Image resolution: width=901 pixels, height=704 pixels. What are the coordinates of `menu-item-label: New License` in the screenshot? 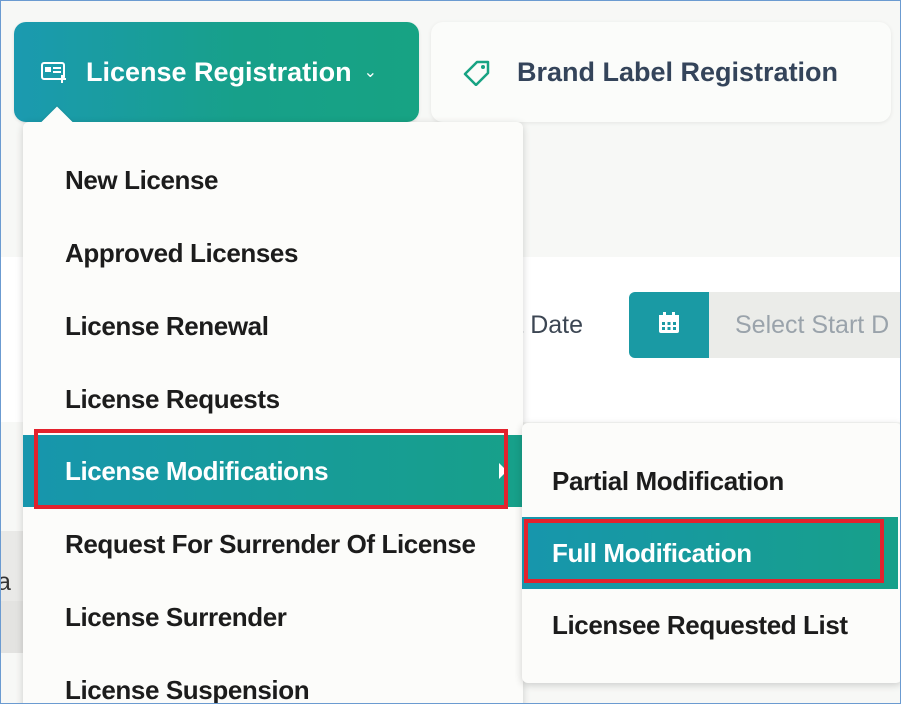 It's located at (142, 179).